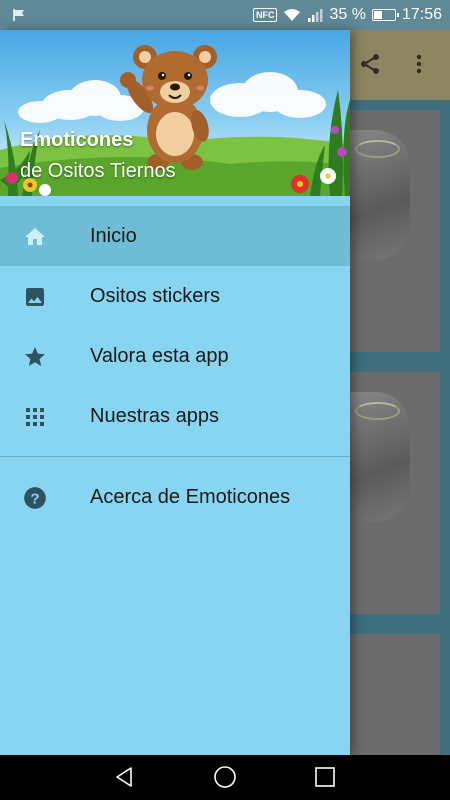 The width and height of the screenshot is (450, 800). I want to click on menu-item-nuestras-apps: Nuestras apps, so click(175, 416).